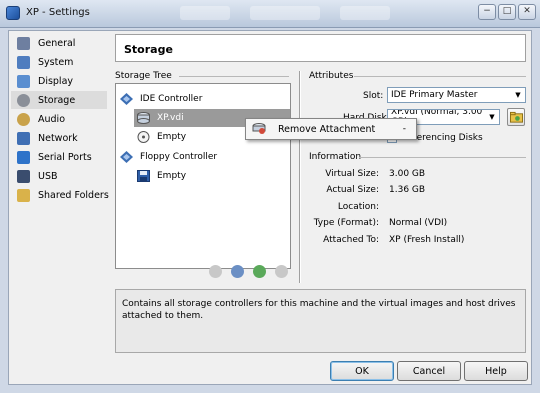 Image resolution: width=540 pixels, height=393 pixels. What do you see at coordinates (456, 95) in the screenshot?
I see `slot-select: IDE Primary Master ▼` at bounding box center [456, 95].